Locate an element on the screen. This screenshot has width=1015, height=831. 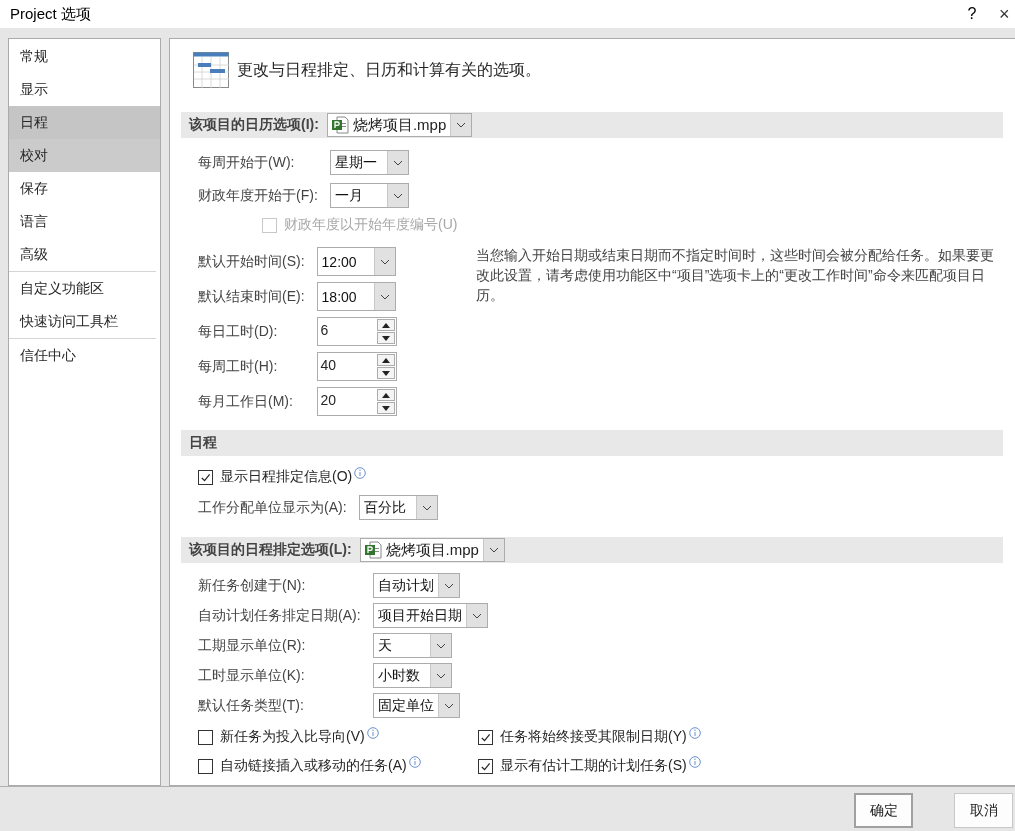
field-label: 默认开始时间(S): is located at coordinates (251, 261).